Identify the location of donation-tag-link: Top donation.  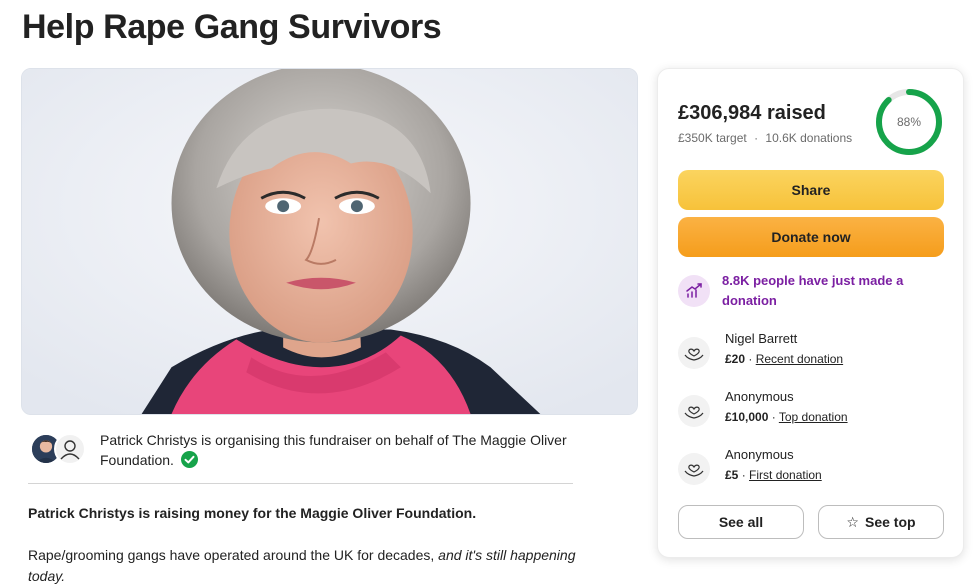
(813, 417).